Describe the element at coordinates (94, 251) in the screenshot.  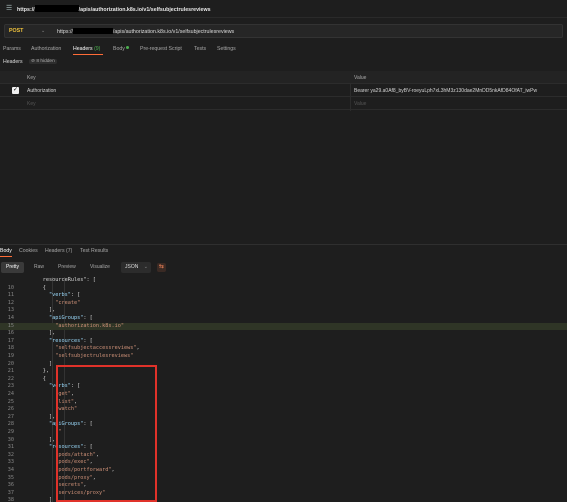
I see `tab-test-results: Test Results` at that location.